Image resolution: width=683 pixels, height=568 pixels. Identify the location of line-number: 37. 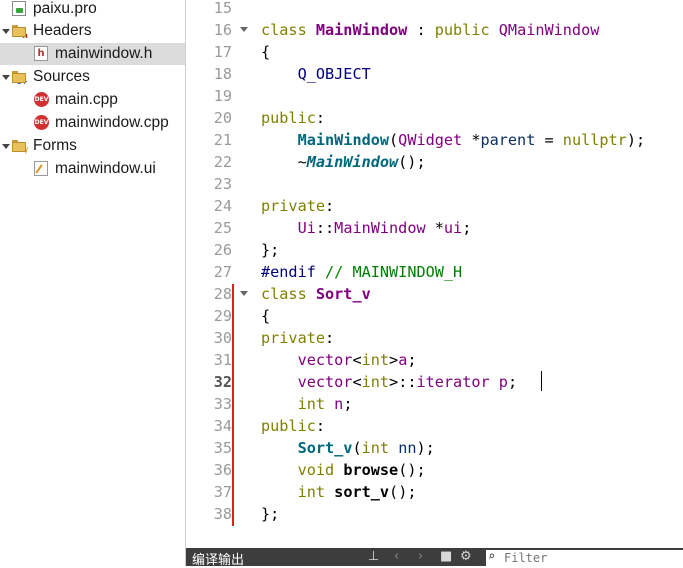
(222, 492).